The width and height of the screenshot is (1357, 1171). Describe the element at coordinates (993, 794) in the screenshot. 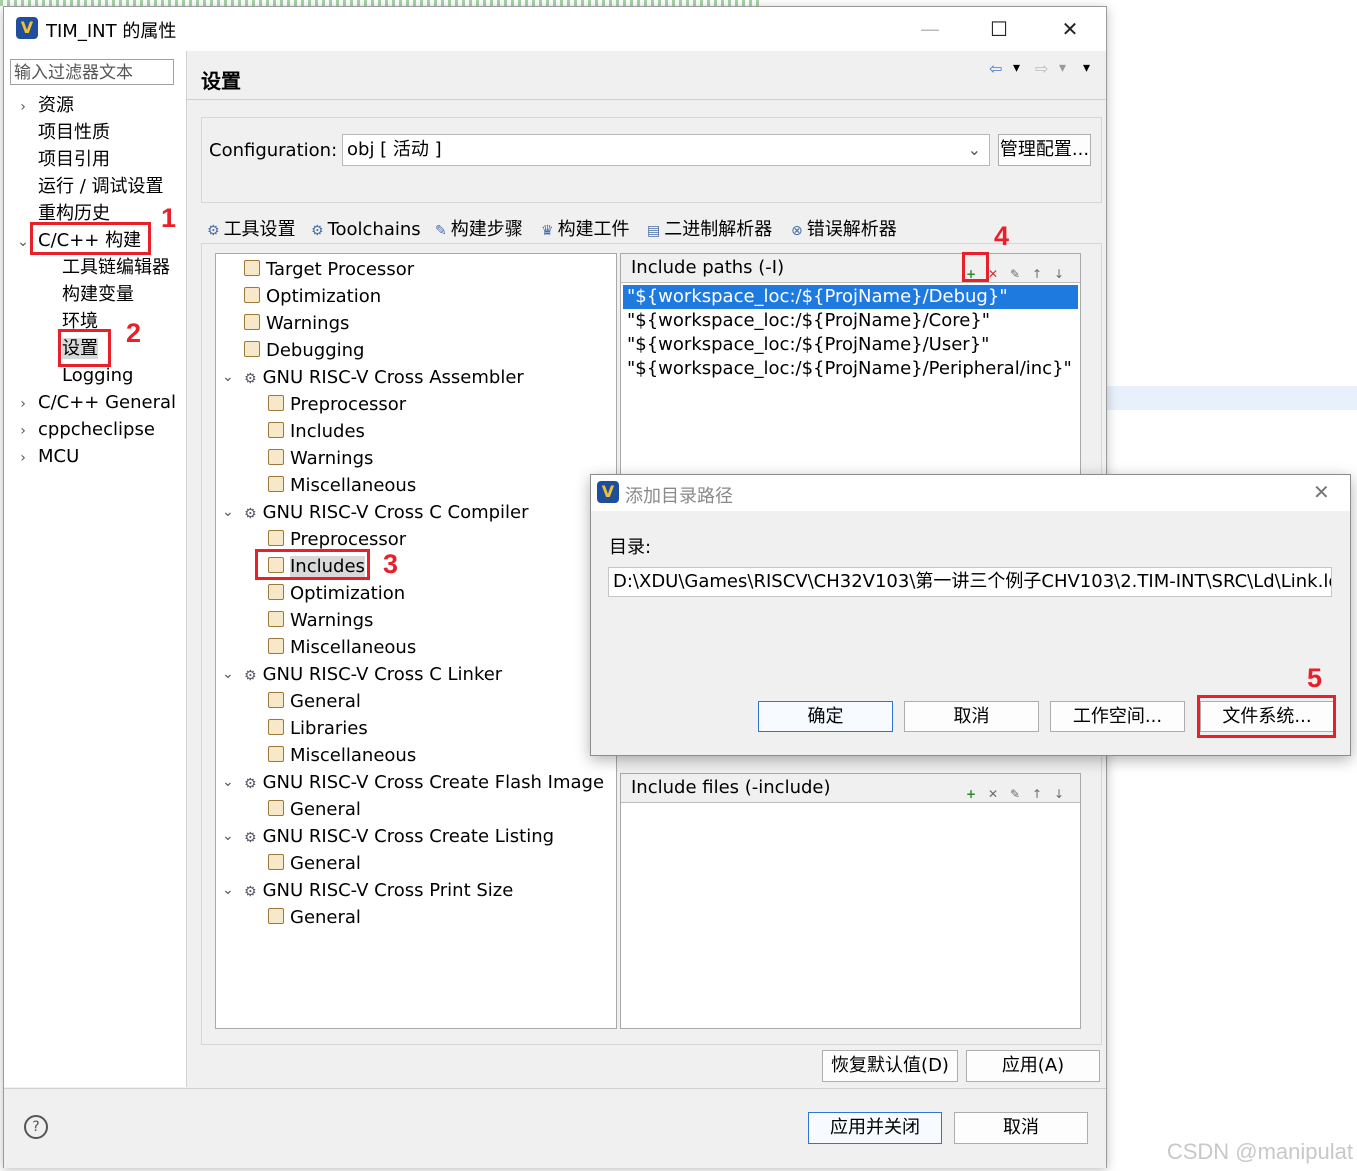

I see `delete-icon: ✕` at that location.